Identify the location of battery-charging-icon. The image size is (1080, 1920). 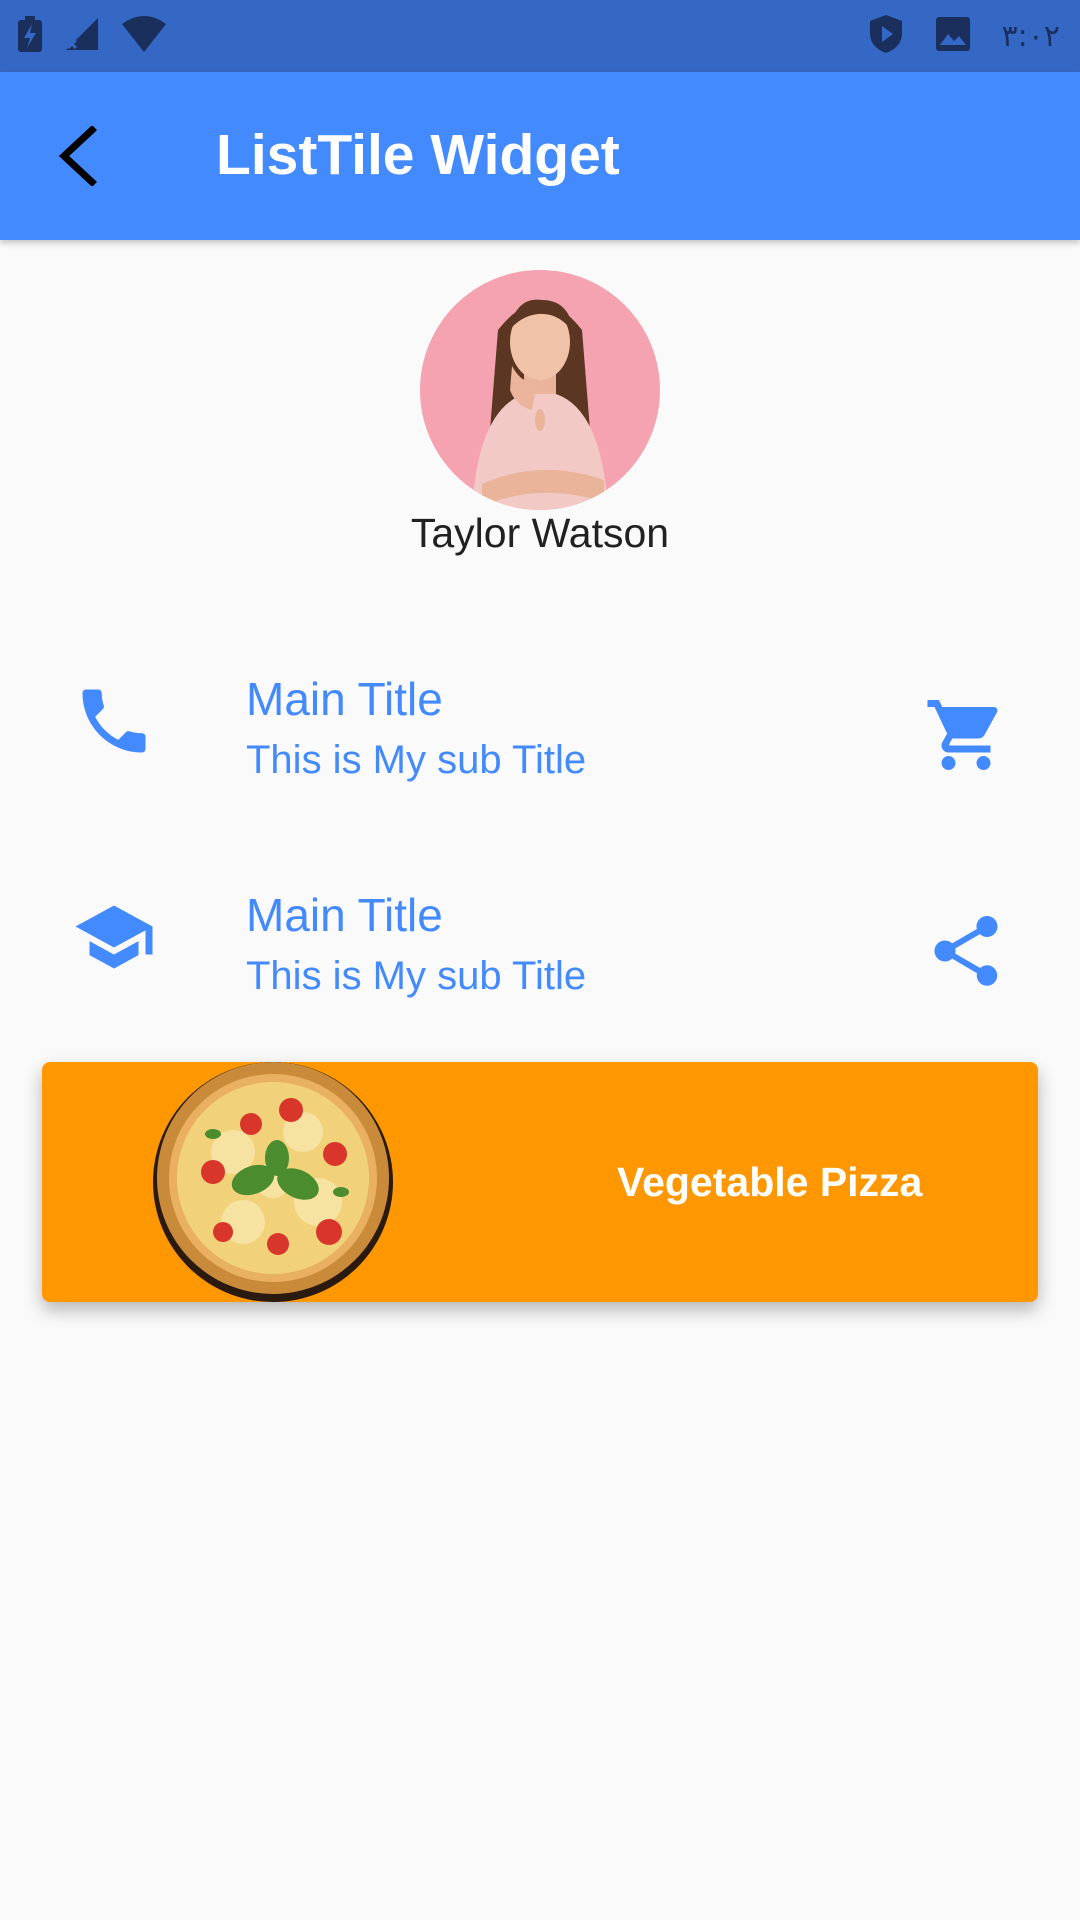
(30, 36).